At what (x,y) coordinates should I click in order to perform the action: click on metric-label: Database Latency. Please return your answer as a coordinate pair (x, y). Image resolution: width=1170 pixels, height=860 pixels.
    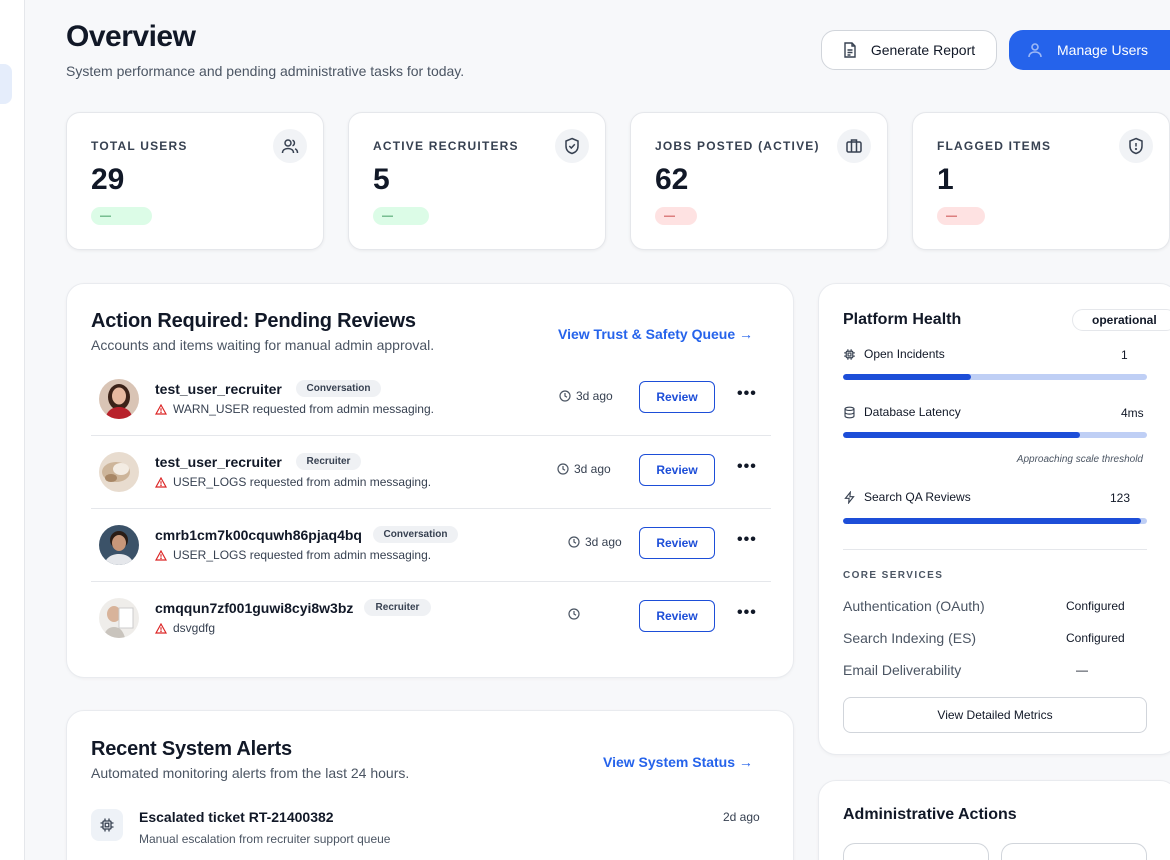
    Looking at the image, I should click on (912, 412).